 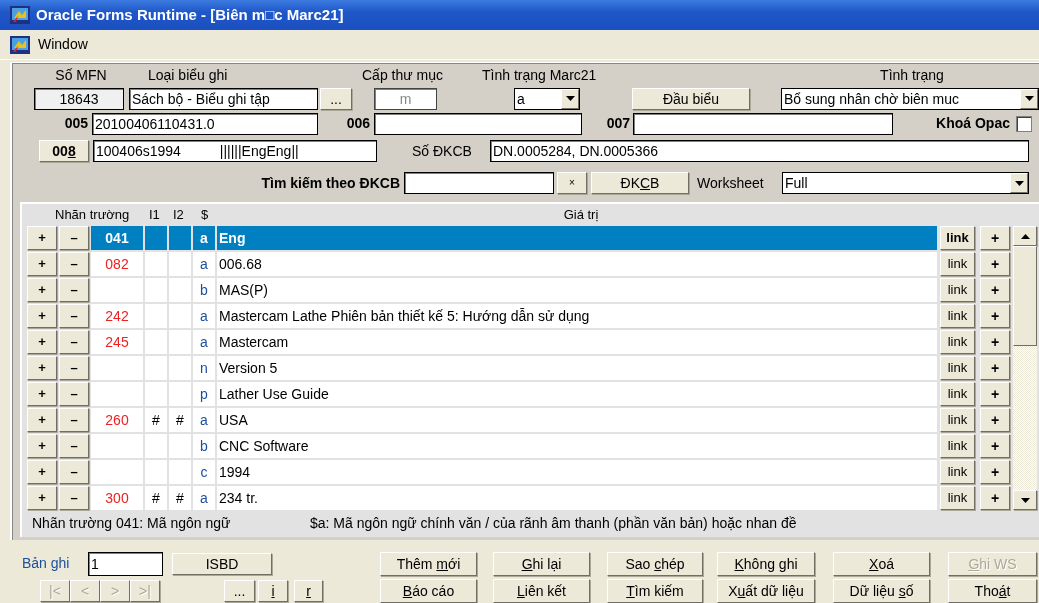 What do you see at coordinates (117, 316) in the screenshot?
I see `tag-cell: 242` at bounding box center [117, 316].